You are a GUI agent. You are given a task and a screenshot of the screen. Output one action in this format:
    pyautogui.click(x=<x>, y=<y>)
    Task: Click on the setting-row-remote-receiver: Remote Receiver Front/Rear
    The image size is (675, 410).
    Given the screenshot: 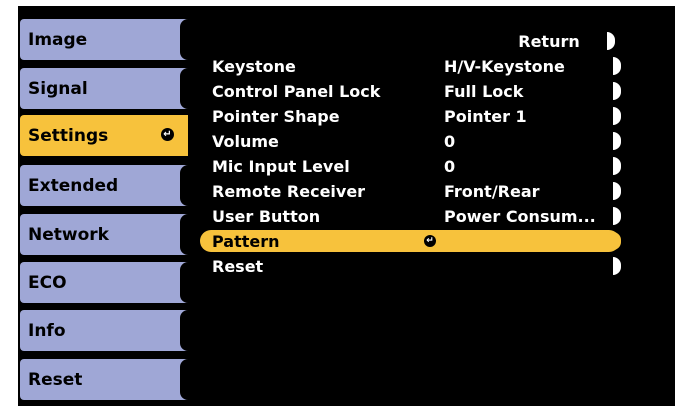 What is the action you would take?
    pyautogui.click(x=410, y=191)
    